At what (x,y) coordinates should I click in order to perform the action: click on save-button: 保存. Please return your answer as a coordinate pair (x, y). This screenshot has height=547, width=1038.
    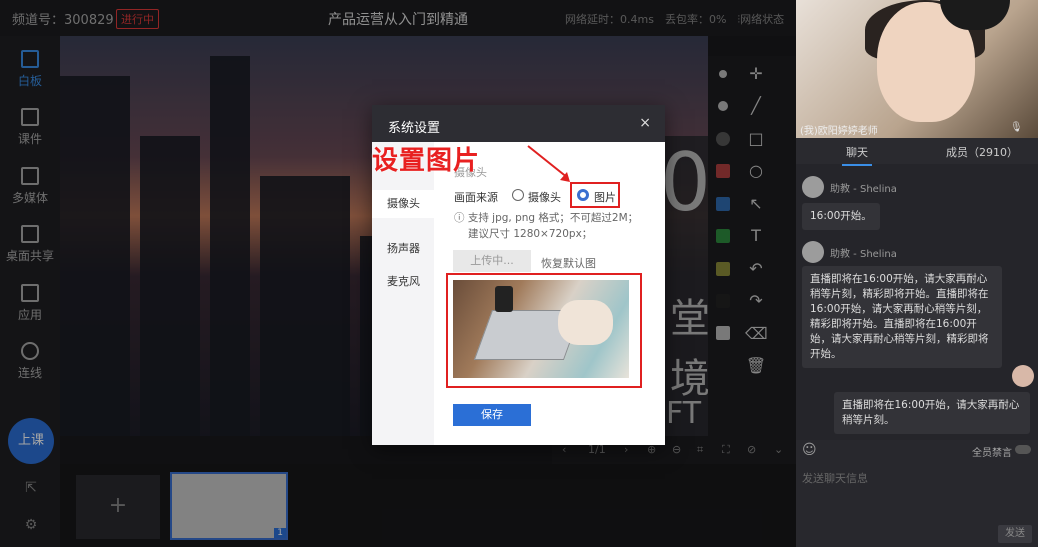
    Looking at the image, I should click on (492, 415).